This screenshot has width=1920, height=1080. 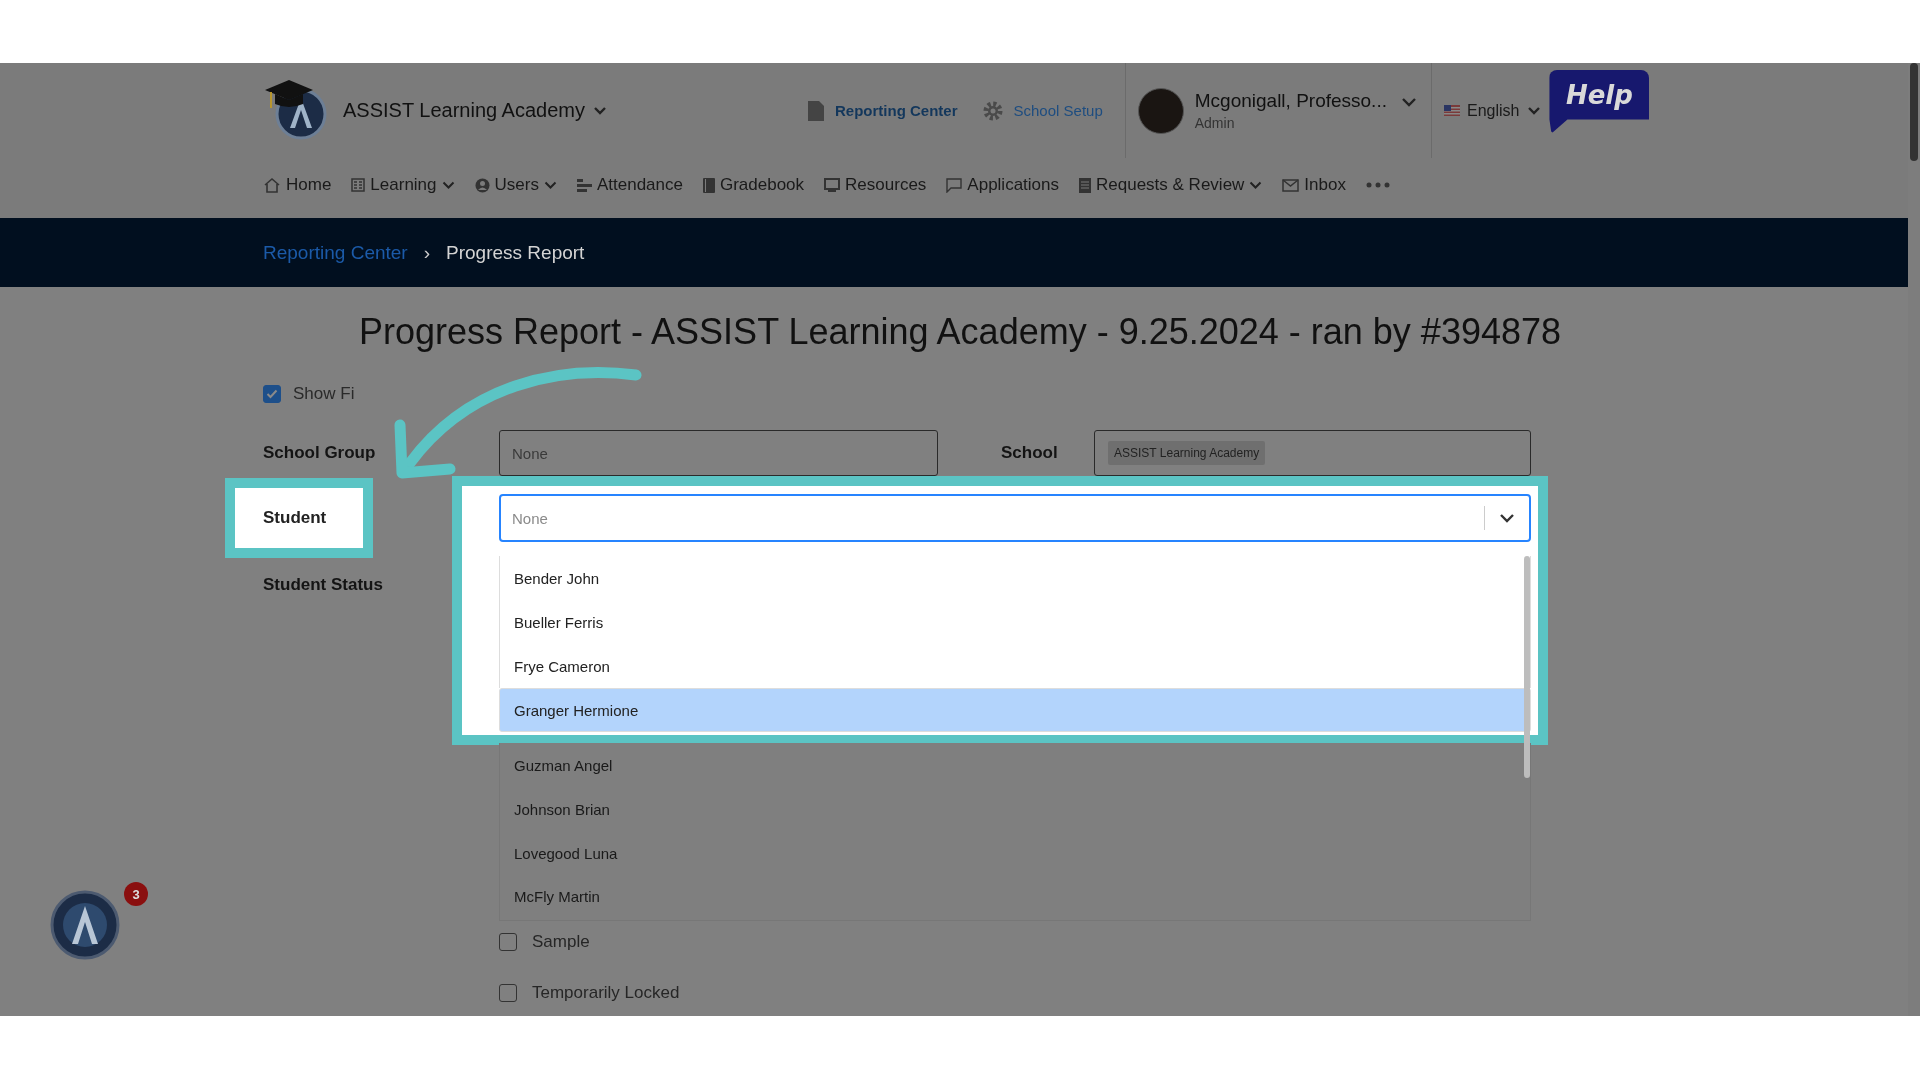 I want to click on nav-item: Applications, so click(x=1013, y=185).